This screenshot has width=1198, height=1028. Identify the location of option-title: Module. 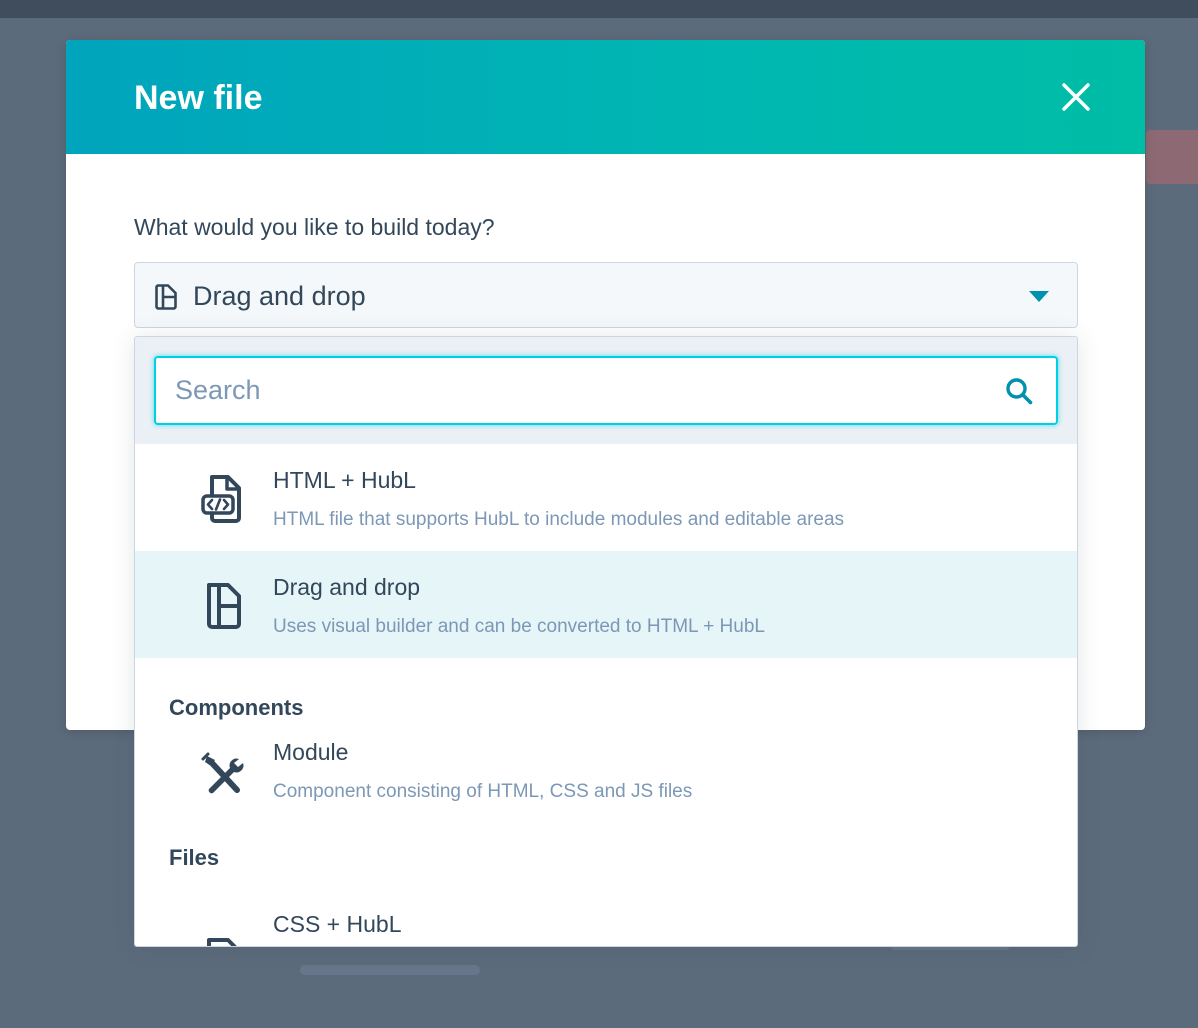
(311, 752).